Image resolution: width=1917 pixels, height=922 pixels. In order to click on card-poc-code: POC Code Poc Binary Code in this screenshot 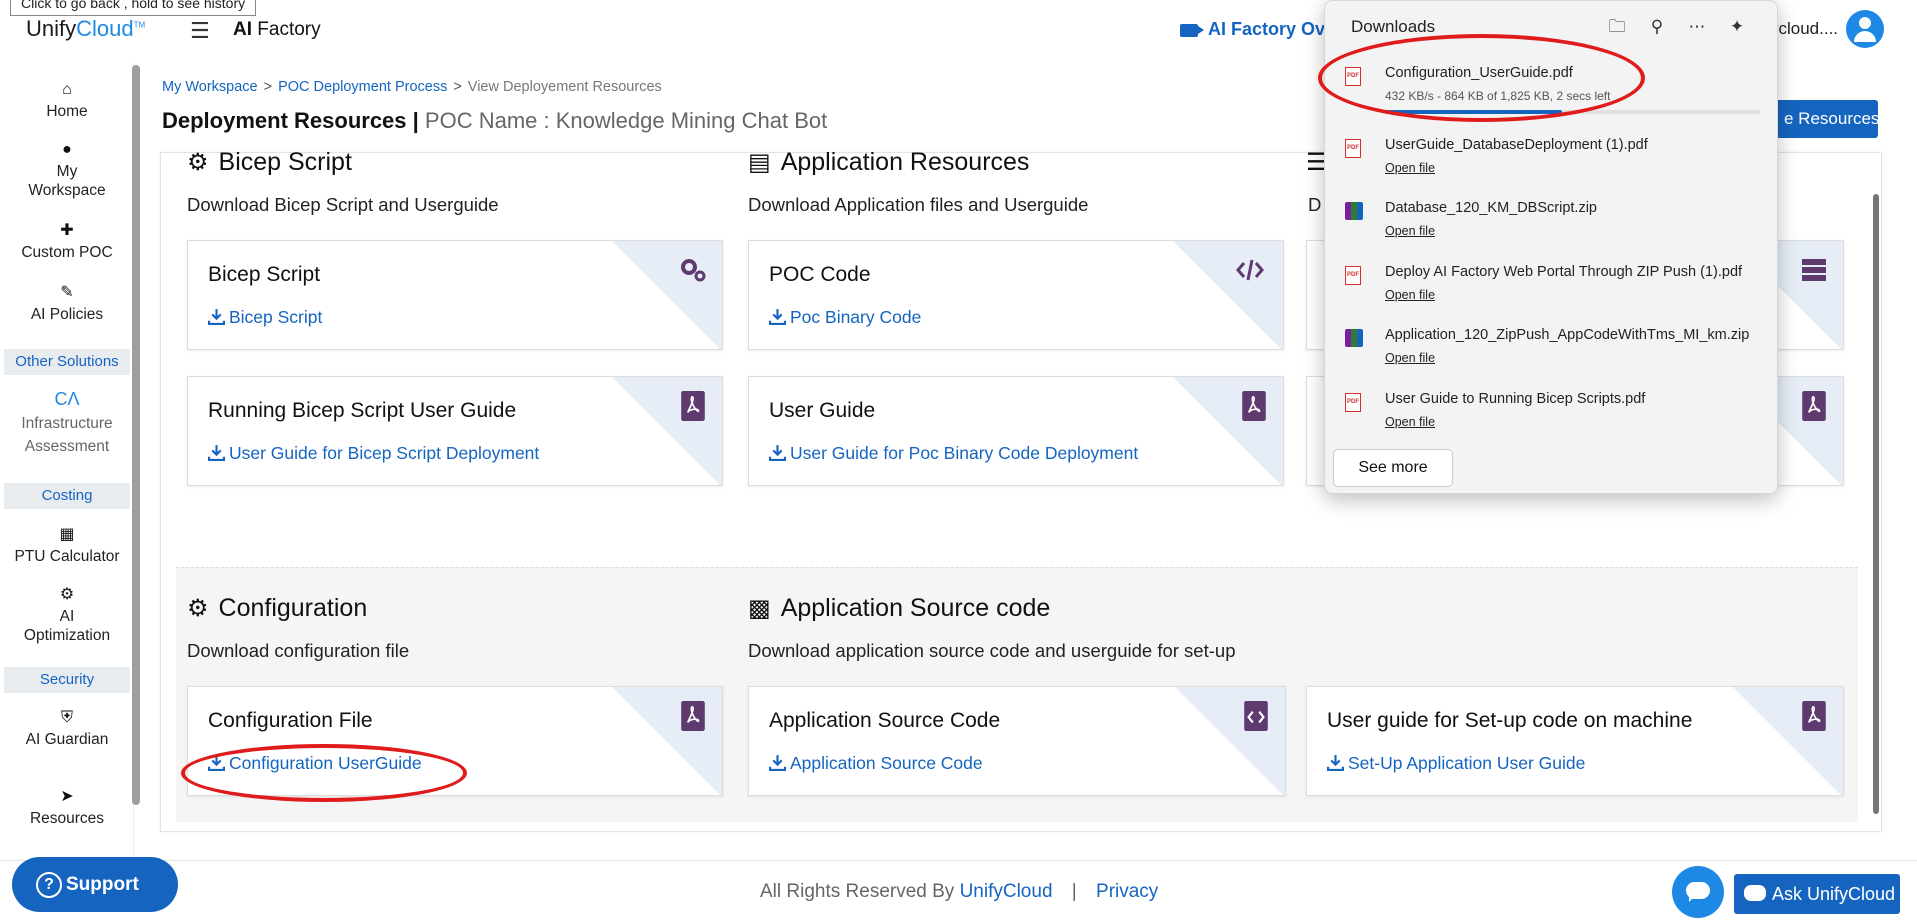, I will do `click(1016, 295)`.